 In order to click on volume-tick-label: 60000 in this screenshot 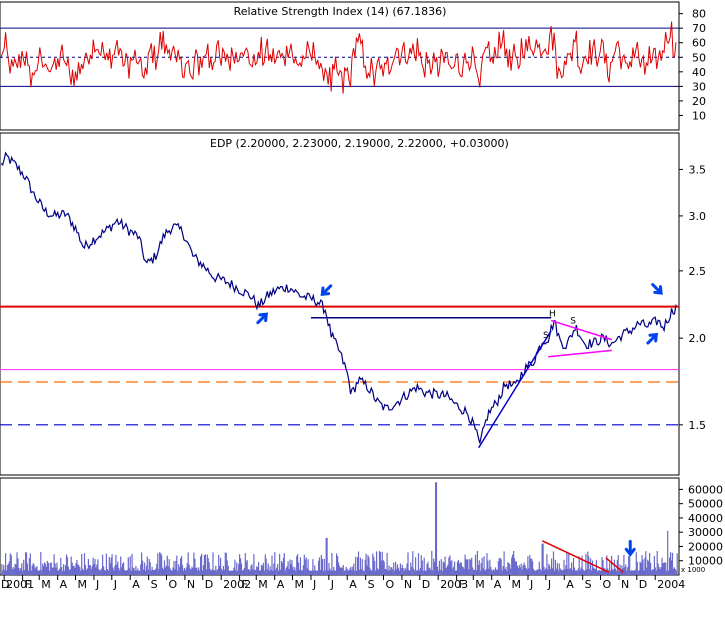, I will do `click(705, 489)`.